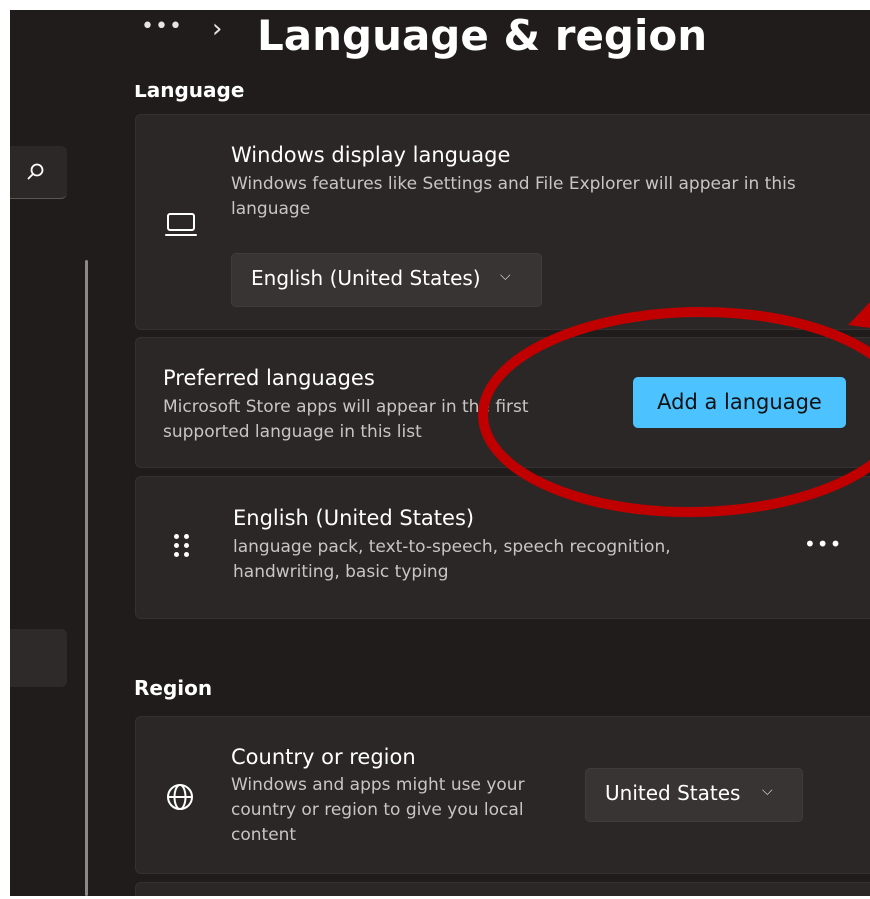 The height and width of the screenshot is (899, 870). I want to click on add-language-button: Add a language, so click(739, 402).